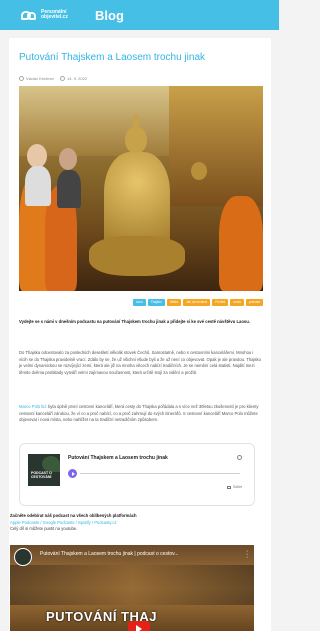 This screenshot has height=631, width=320. Describe the element at coordinates (139, 15) in the screenshot. I see `top-bar: Personální objevitel.cz Blog` at that location.